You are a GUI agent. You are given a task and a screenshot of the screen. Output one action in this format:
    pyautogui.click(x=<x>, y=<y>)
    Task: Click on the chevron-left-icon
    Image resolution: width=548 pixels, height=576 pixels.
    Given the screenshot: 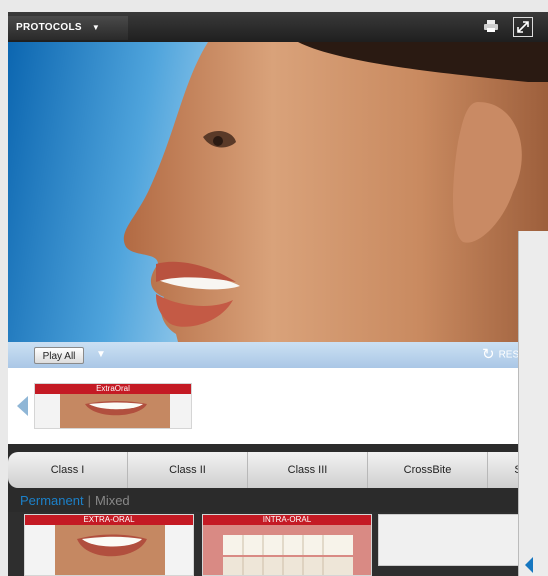 What is the action you would take?
    pyautogui.click(x=529, y=565)
    